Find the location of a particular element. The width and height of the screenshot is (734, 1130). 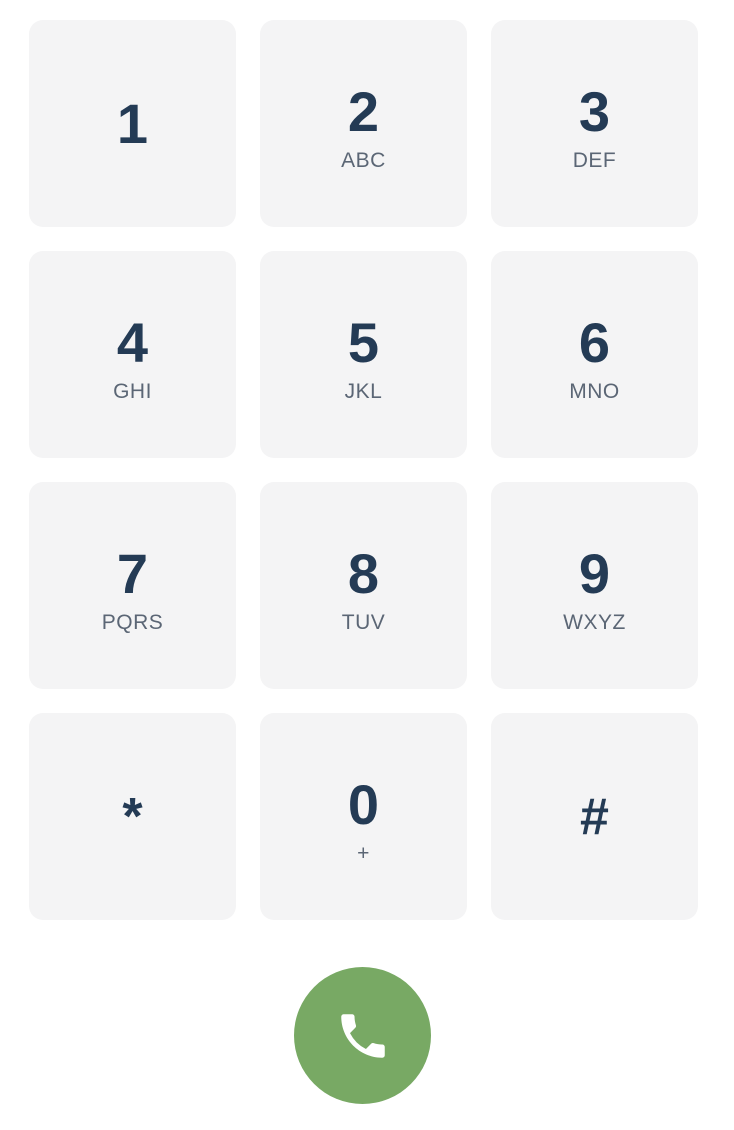

key-4: 4 GHI is located at coordinates (132, 354).